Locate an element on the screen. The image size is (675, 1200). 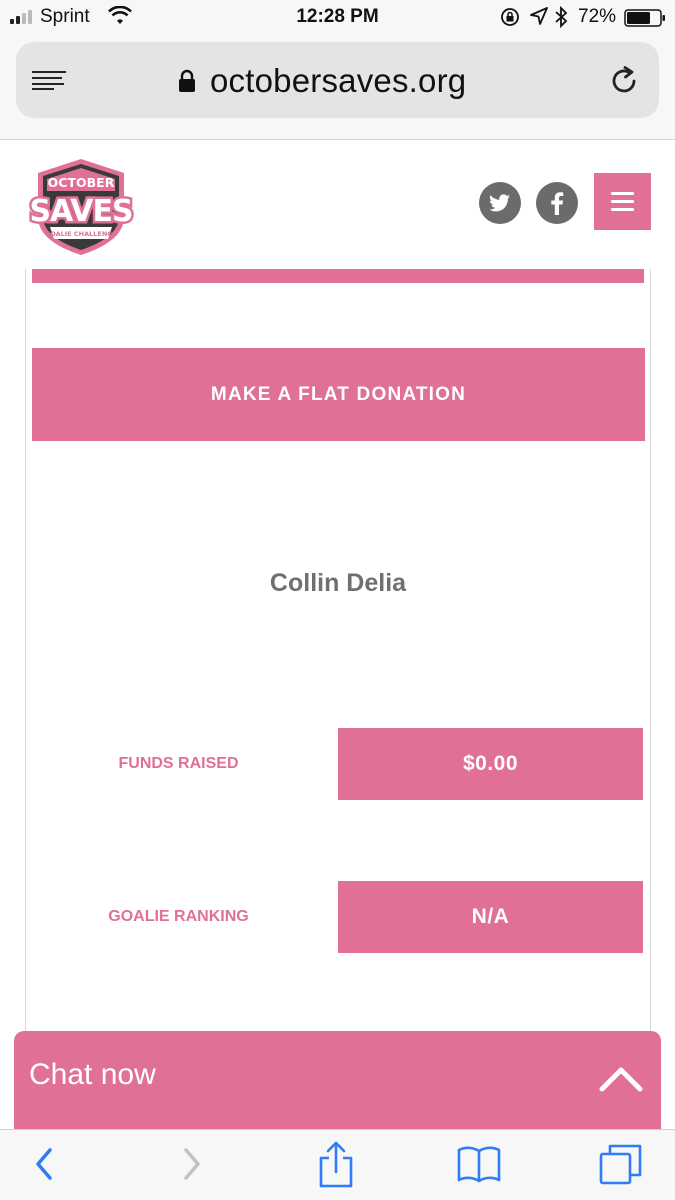
facebook-button is located at coordinates (557, 203).